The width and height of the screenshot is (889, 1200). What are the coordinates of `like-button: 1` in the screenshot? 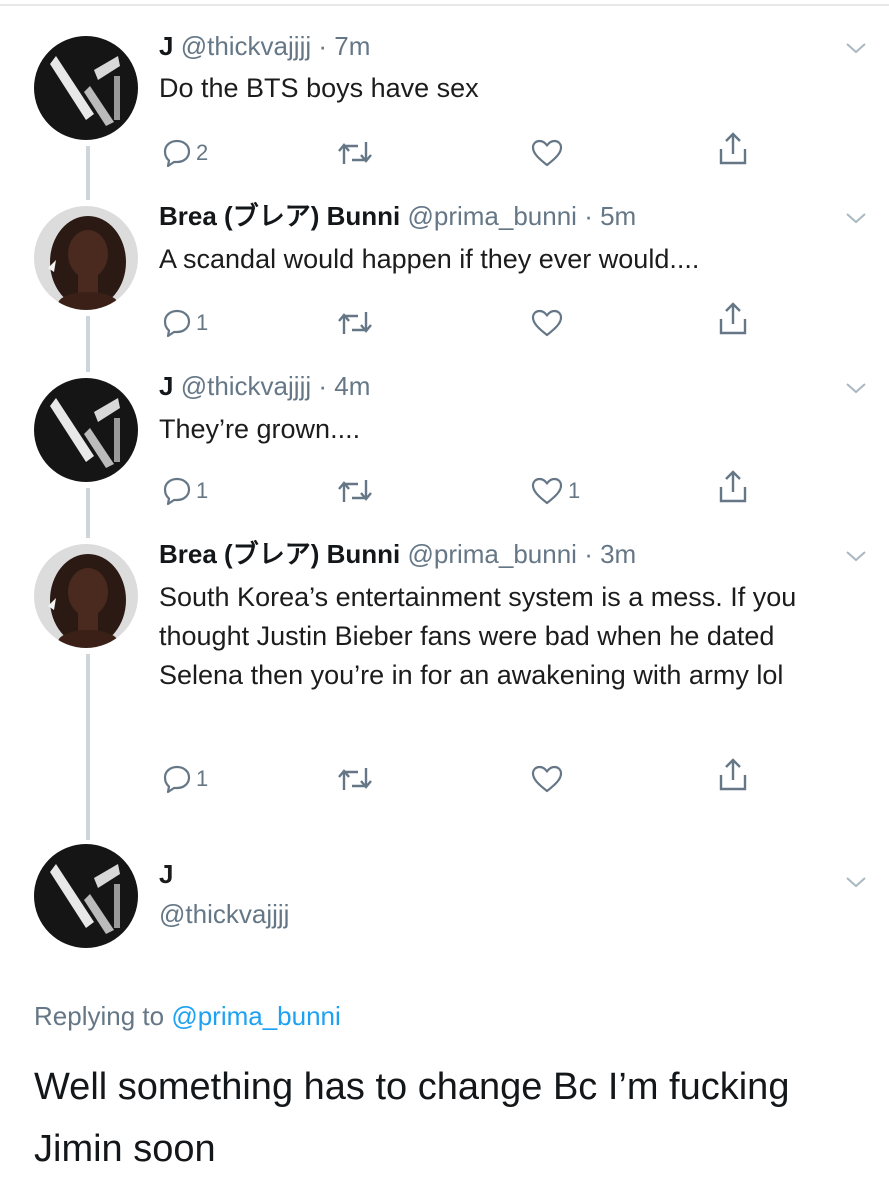 It's located at (555, 491).